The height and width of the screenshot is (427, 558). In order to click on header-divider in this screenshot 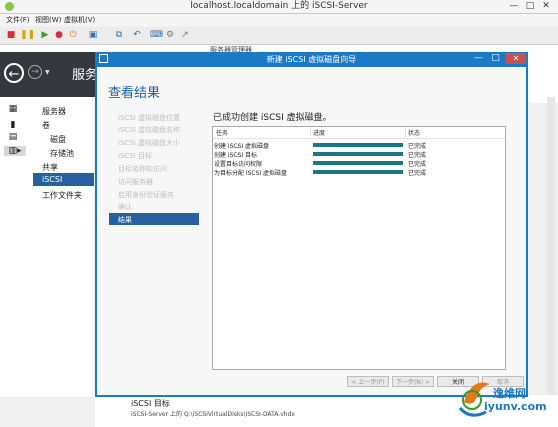, I will do `click(359, 138)`.